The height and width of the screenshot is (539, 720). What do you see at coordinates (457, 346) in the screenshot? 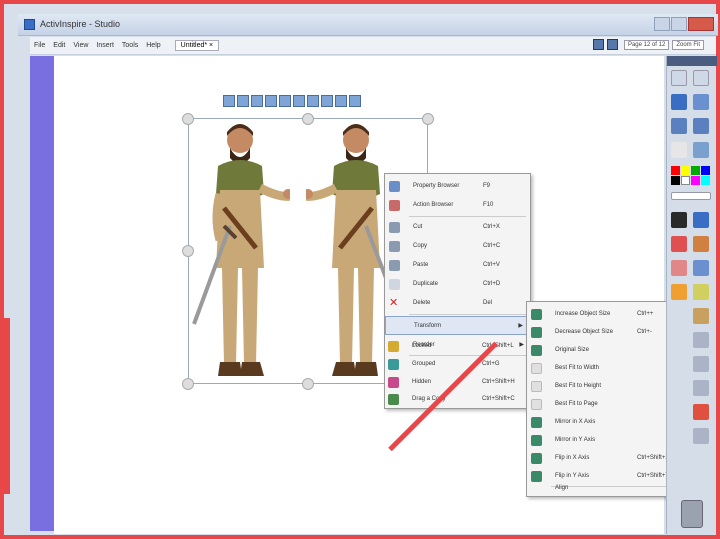
I see `menu-item-locked: Locked Ctrl+Shift+L` at bounding box center [457, 346].